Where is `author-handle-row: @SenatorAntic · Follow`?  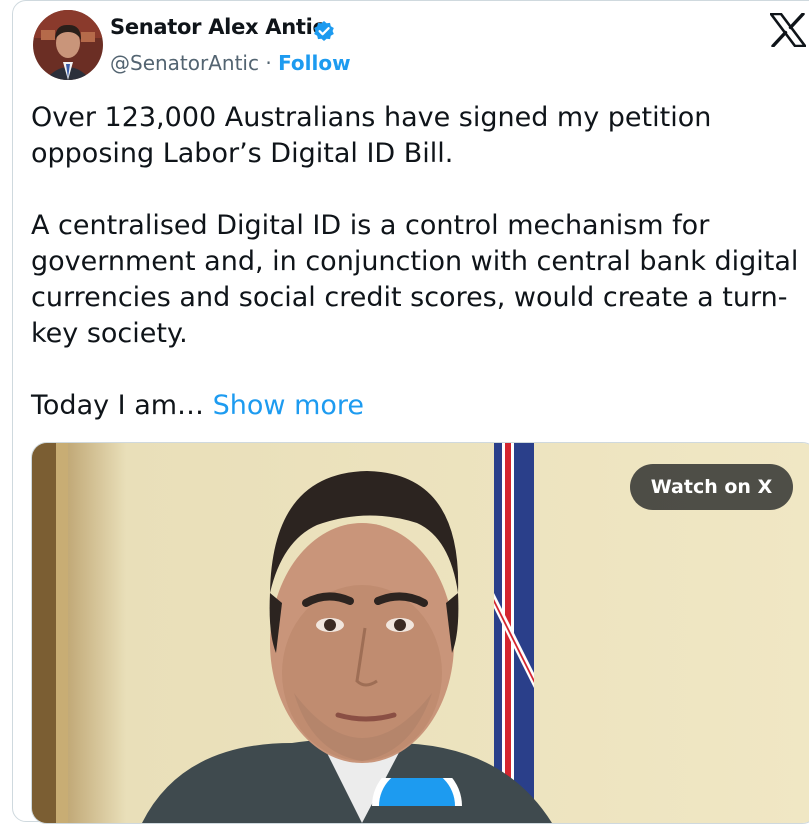 author-handle-row: @SenatorAntic · Follow is located at coordinates (230, 63).